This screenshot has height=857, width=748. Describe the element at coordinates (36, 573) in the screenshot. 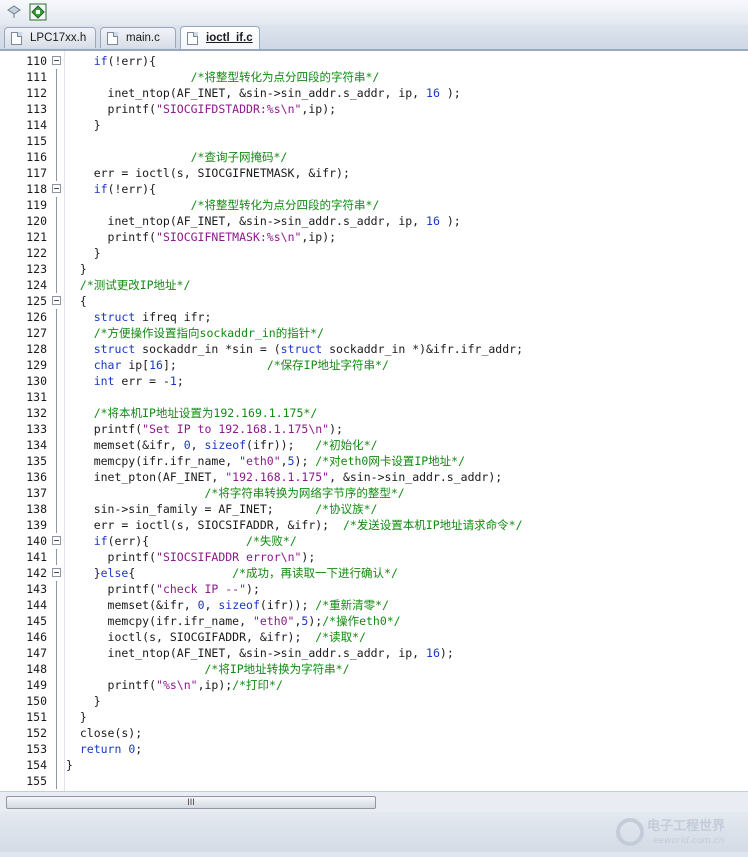

I see `line-number: 142` at that location.